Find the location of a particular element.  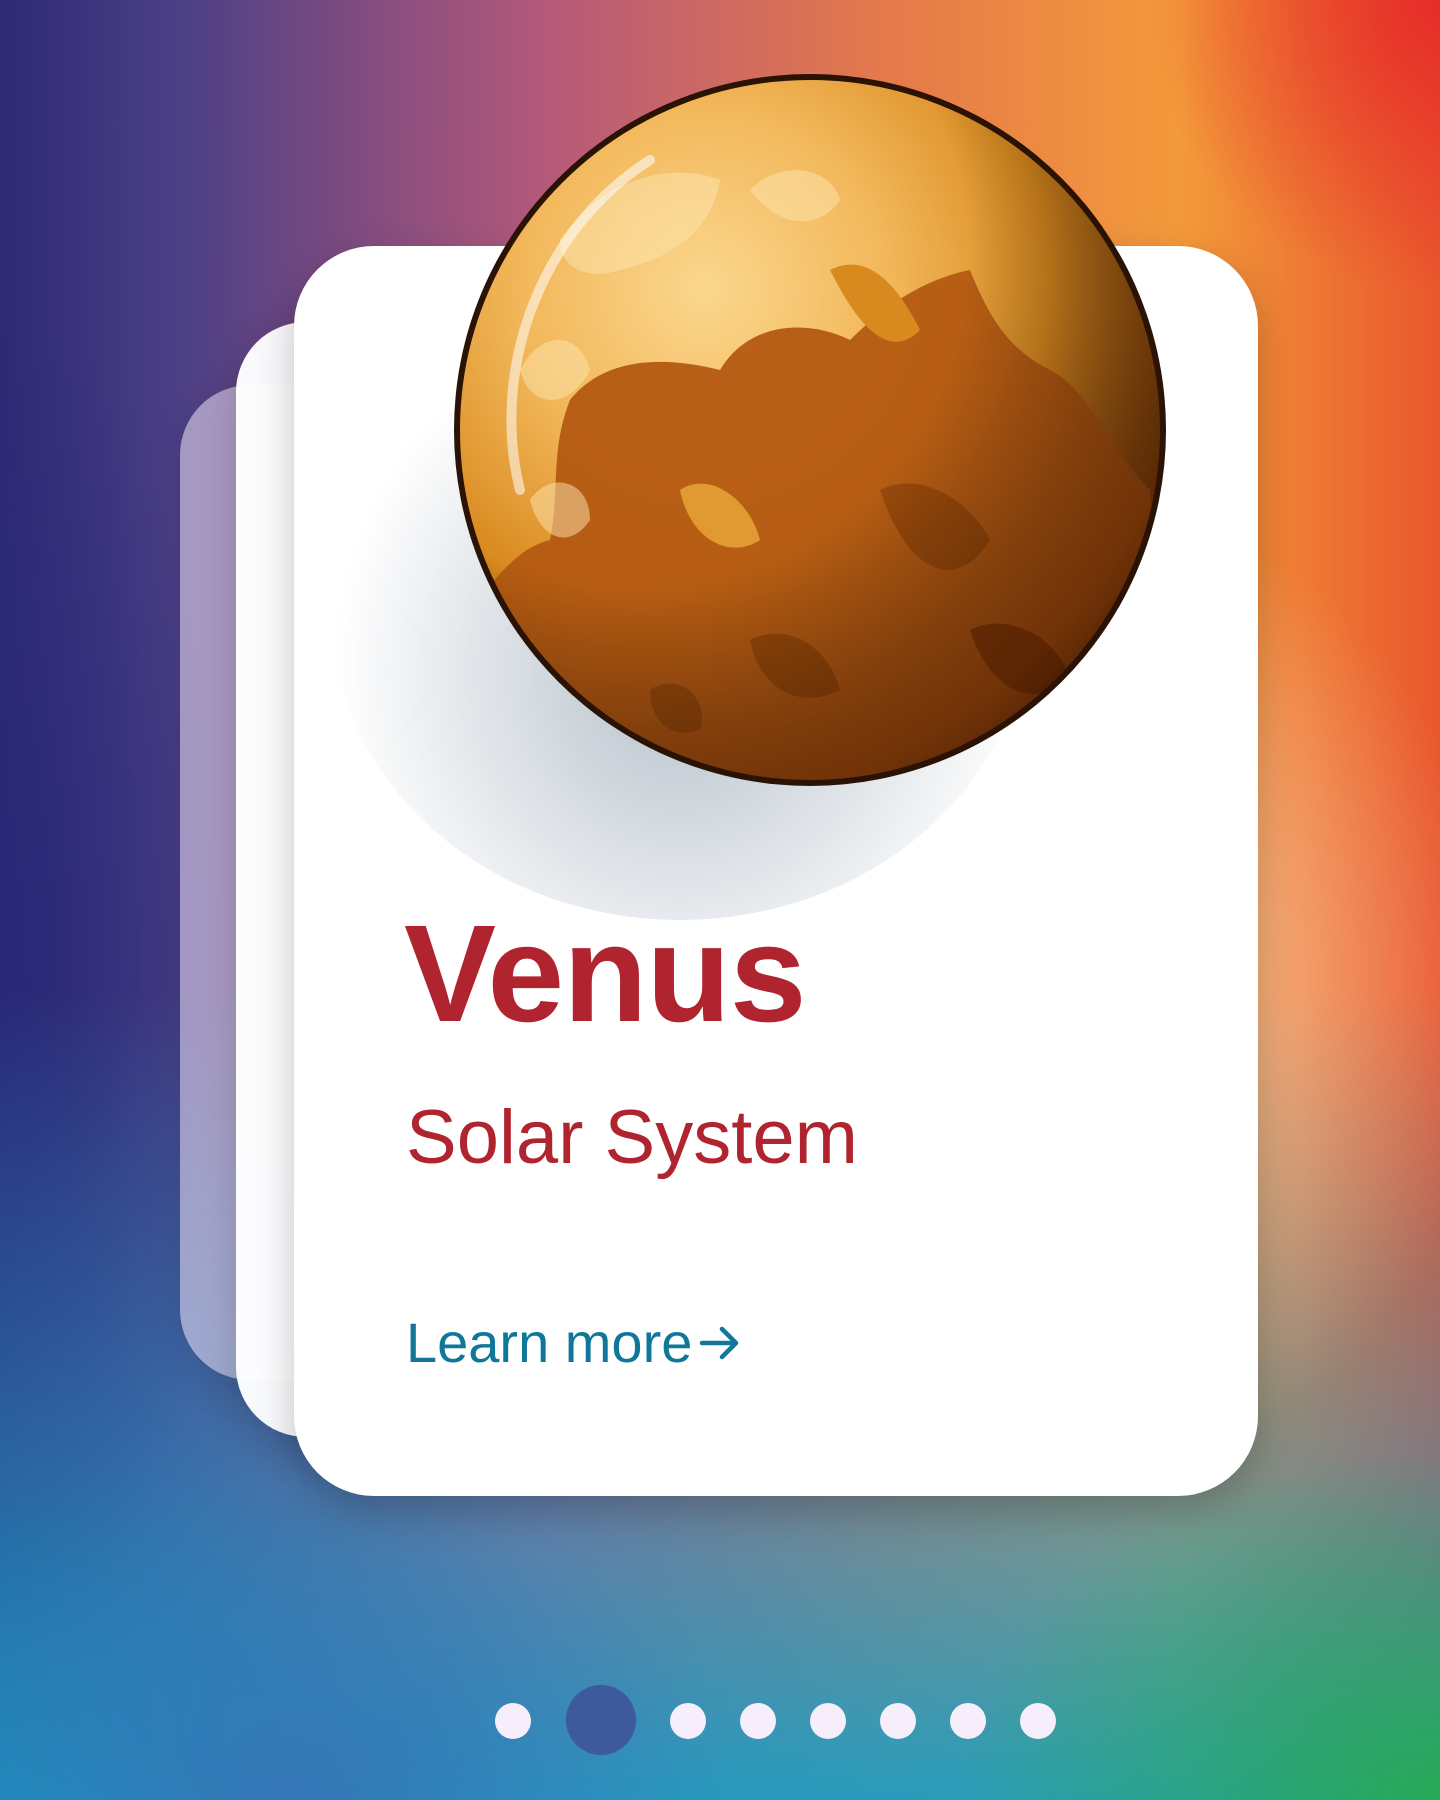

planet-category: Solar System is located at coordinates (632, 1137).